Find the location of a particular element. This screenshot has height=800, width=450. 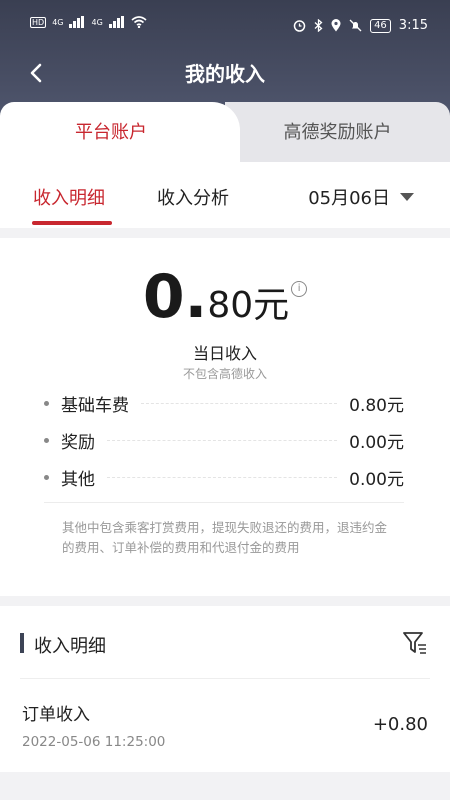

bluetooth-icon is located at coordinates (318, 25).